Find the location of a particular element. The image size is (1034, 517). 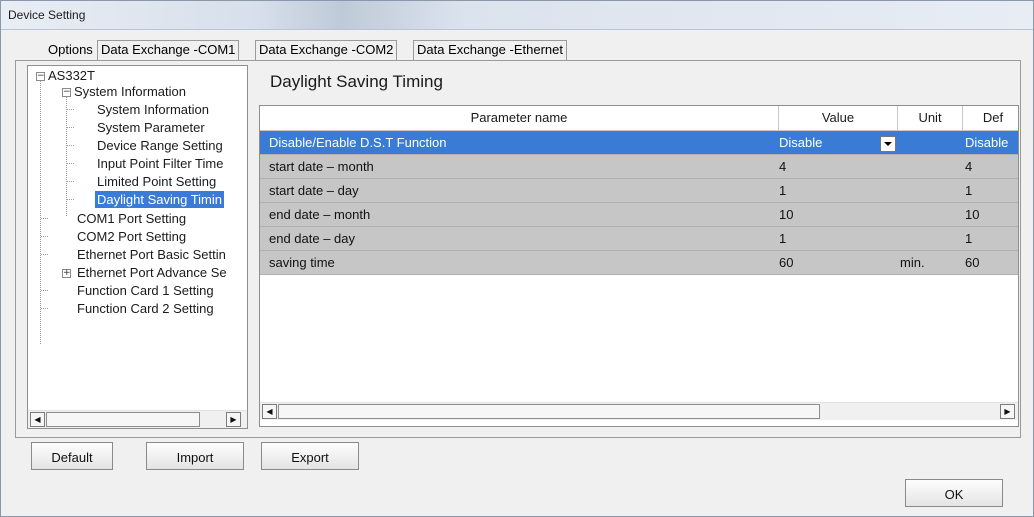

tree-item-system-parameter: System Parameter is located at coordinates (151, 127).